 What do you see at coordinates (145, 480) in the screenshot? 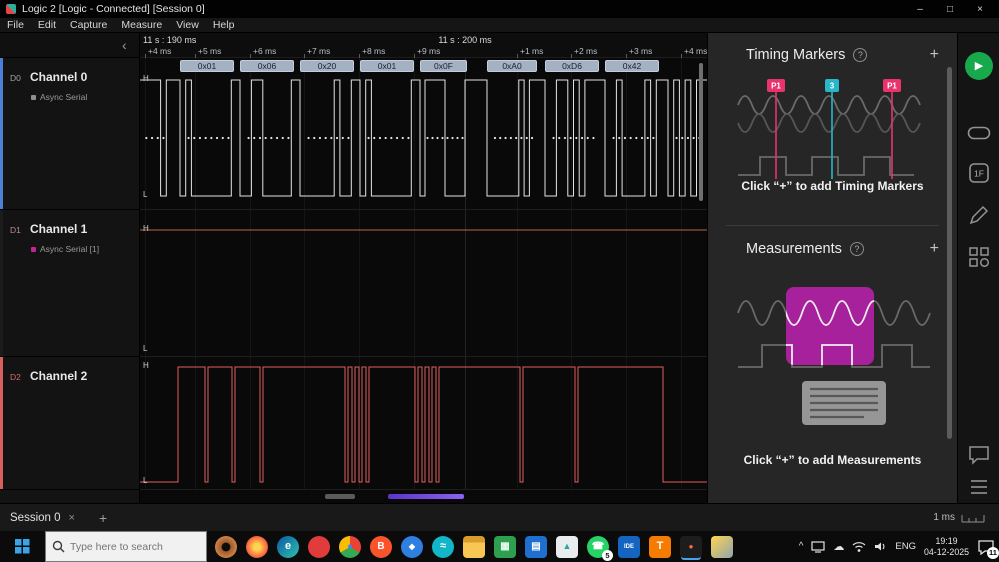
I see `level-low-label: L` at bounding box center [145, 480].